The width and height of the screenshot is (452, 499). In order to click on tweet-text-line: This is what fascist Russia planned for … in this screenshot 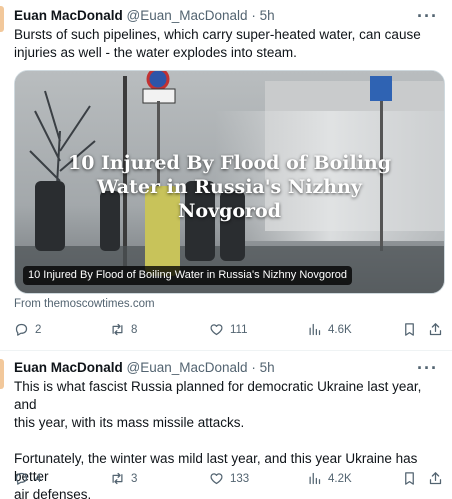, I will do `click(218, 395)`.